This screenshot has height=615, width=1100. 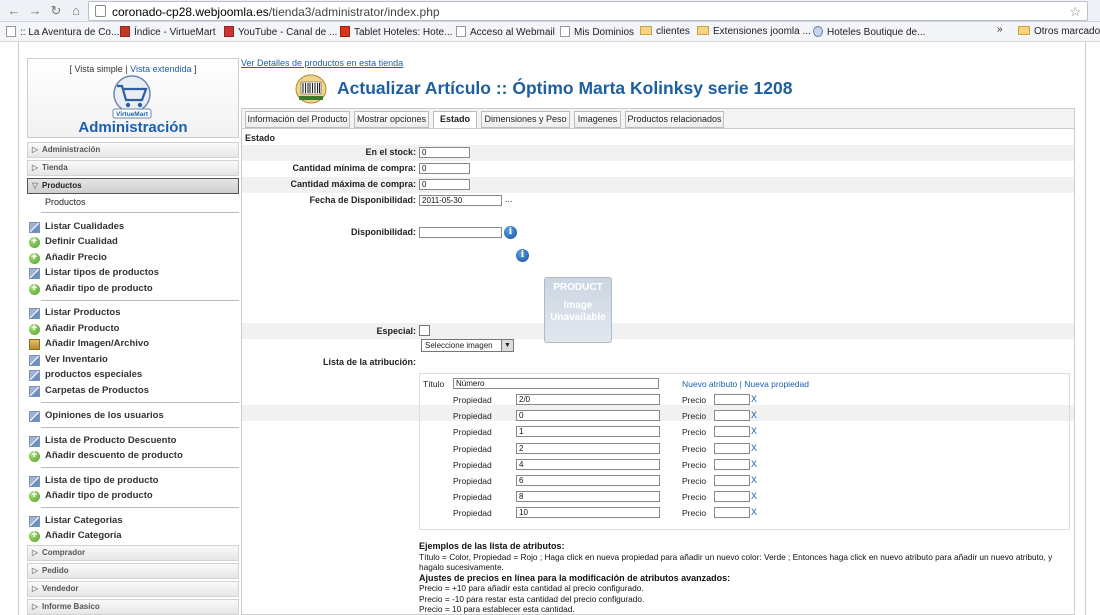 What do you see at coordinates (133, 455) in the screenshot?
I see `sidebar-item-anadir-descuento: Añadir descuento de producto` at bounding box center [133, 455].